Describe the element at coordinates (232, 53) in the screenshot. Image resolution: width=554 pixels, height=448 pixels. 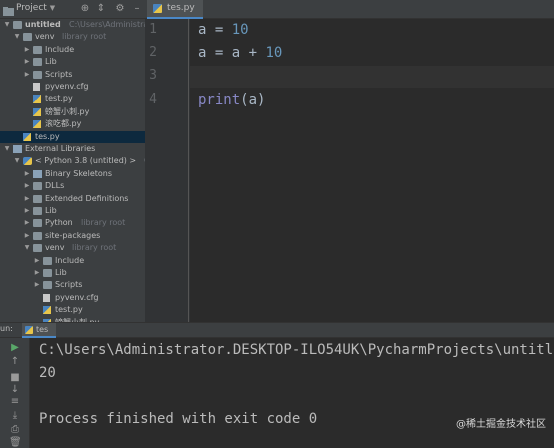
I see `code-token: a = a +` at that location.